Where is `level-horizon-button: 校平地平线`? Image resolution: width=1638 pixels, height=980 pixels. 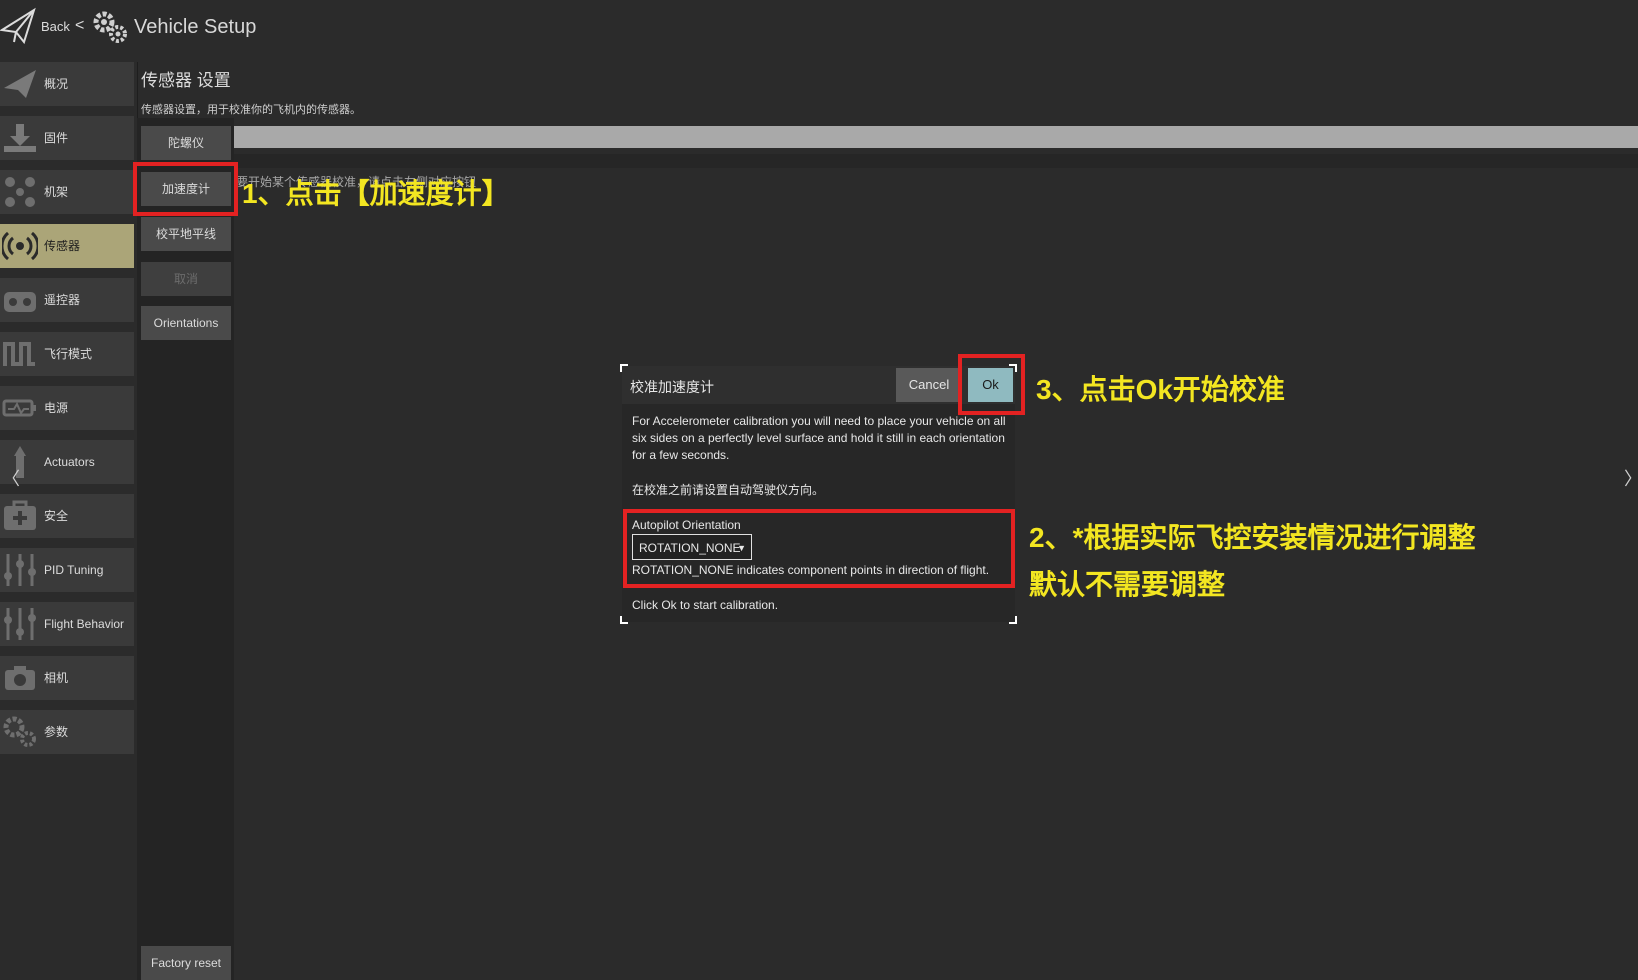
level-horizon-button: 校平地平线 is located at coordinates (186, 234).